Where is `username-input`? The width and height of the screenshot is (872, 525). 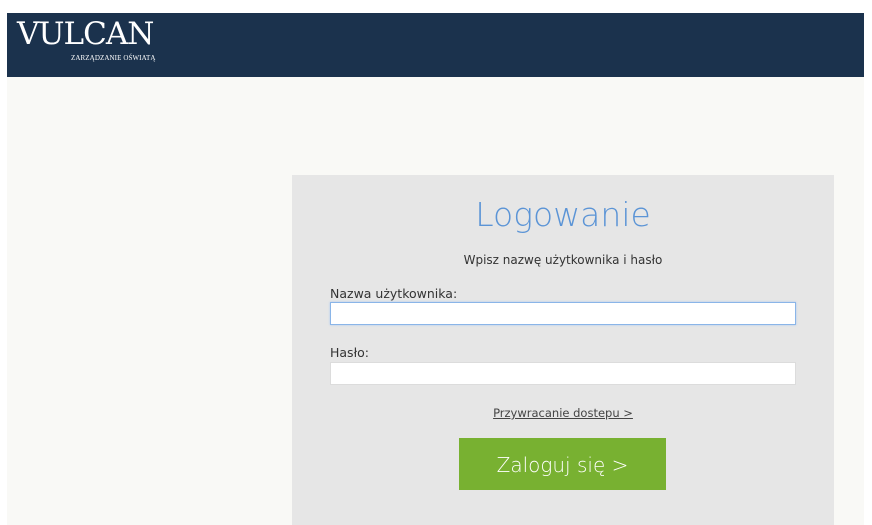 username-input is located at coordinates (563, 313).